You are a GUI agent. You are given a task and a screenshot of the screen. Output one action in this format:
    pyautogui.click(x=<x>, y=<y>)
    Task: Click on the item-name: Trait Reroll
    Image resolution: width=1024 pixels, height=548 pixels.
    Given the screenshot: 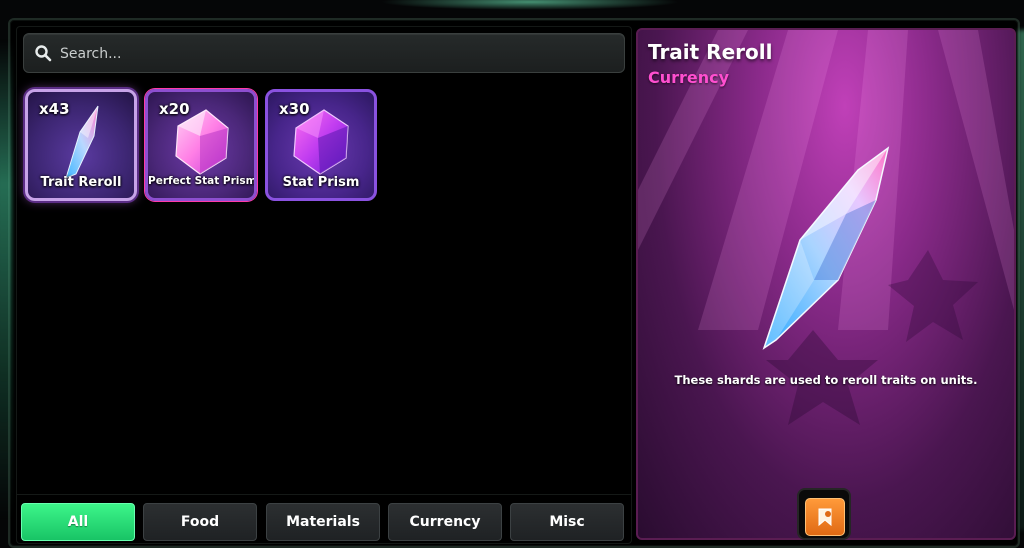 What is the action you would take?
    pyautogui.click(x=81, y=182)
    